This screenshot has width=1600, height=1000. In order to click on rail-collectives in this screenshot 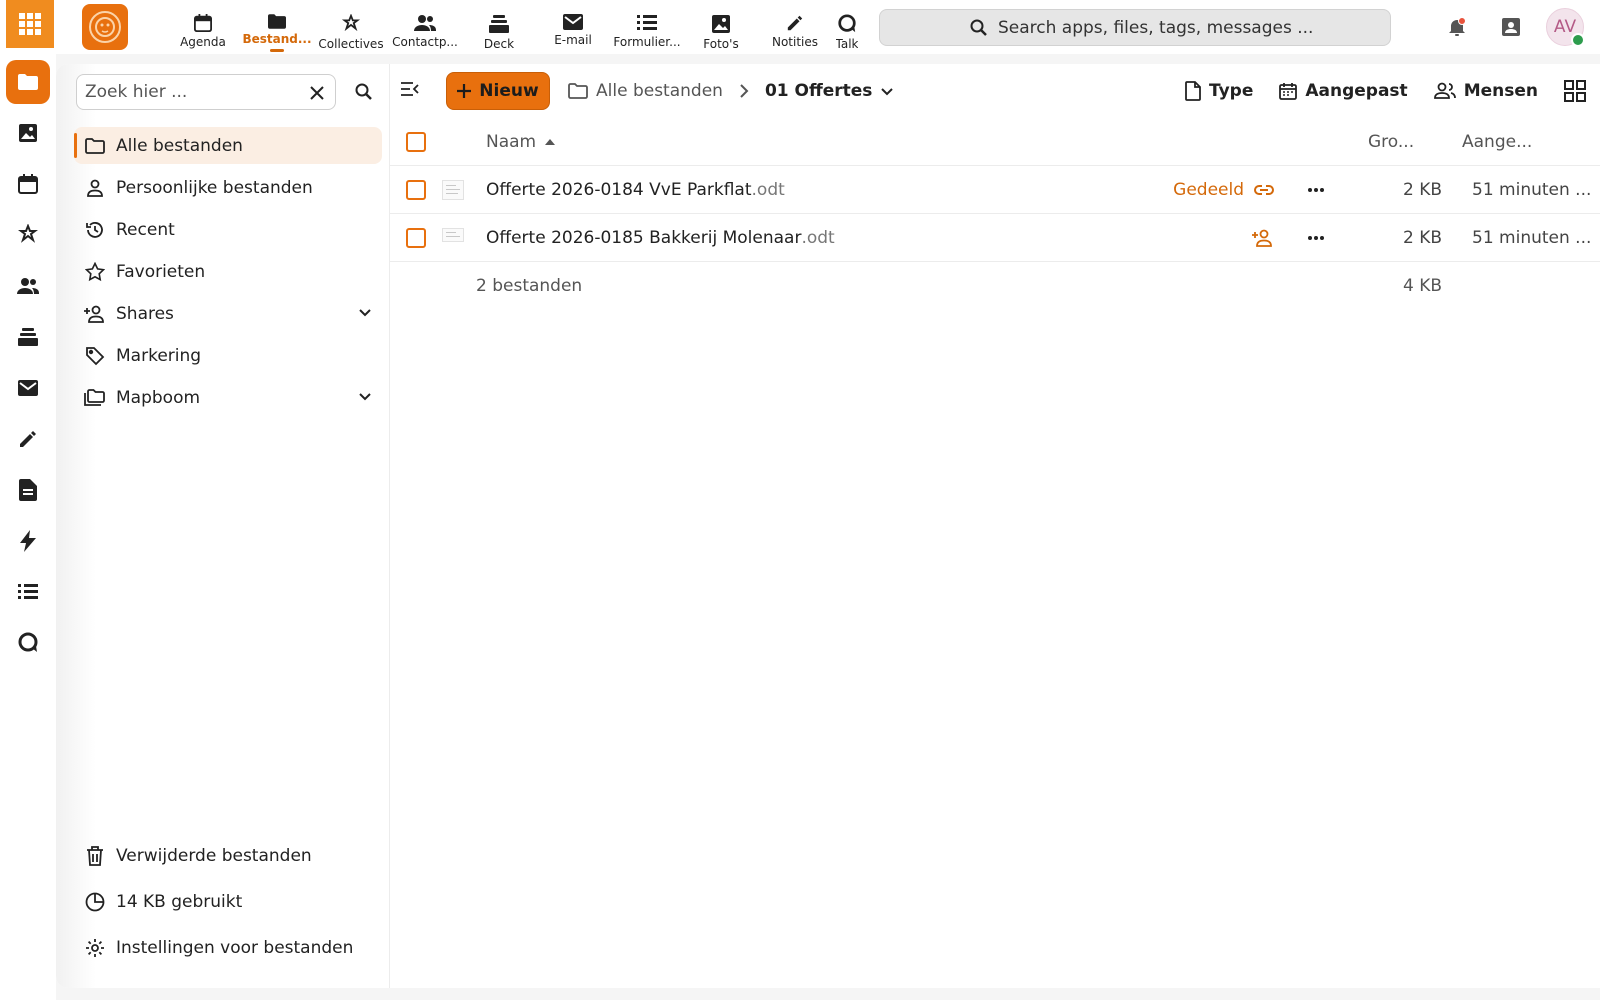, I will do `click(28, 235)`.